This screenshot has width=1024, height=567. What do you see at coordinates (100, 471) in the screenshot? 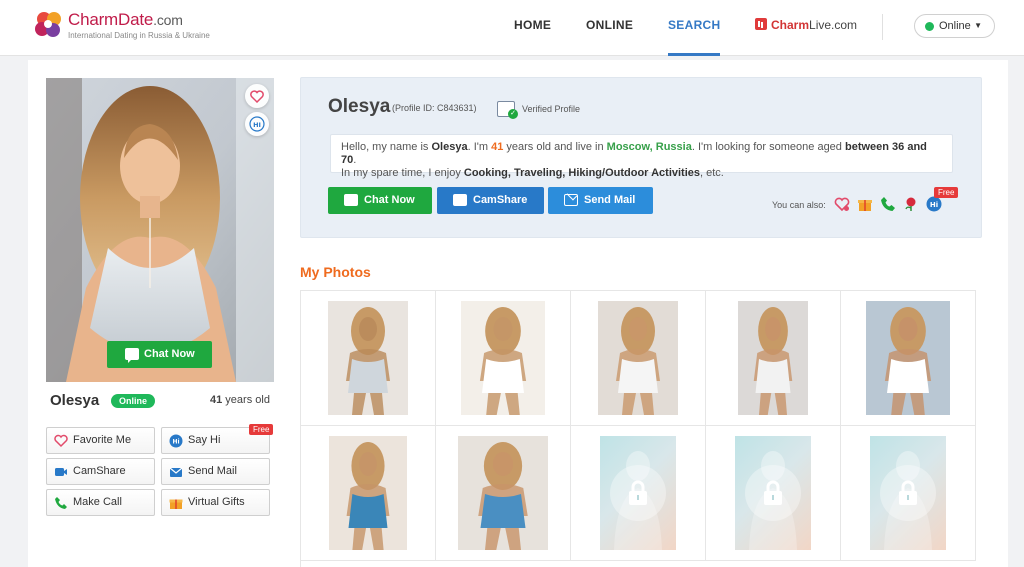
I see `camshare-button: CamShare` at bounding box center [100, 471].